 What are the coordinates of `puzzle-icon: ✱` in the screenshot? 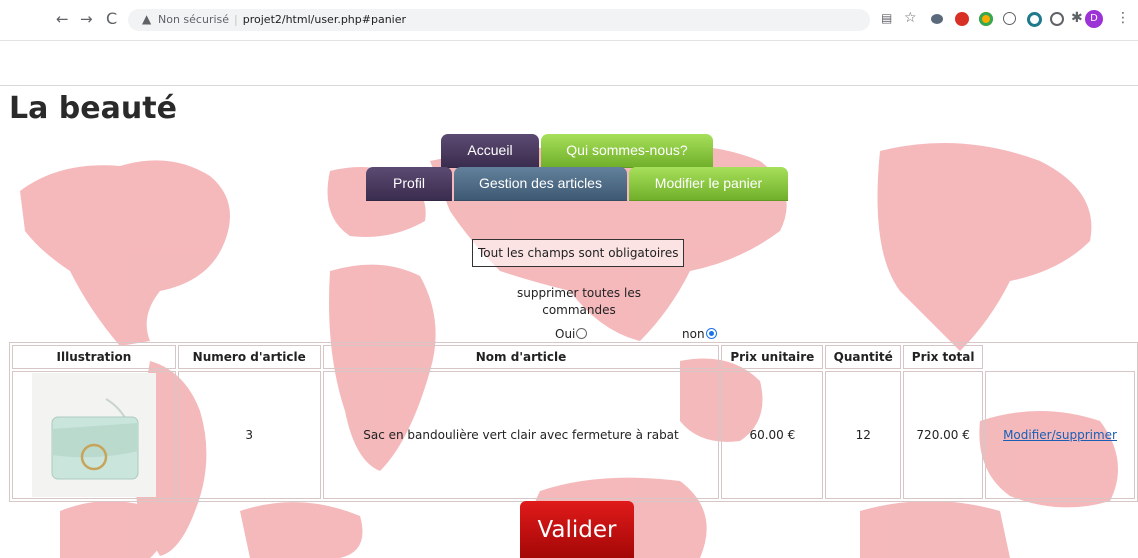 It's located at (1077, 18).